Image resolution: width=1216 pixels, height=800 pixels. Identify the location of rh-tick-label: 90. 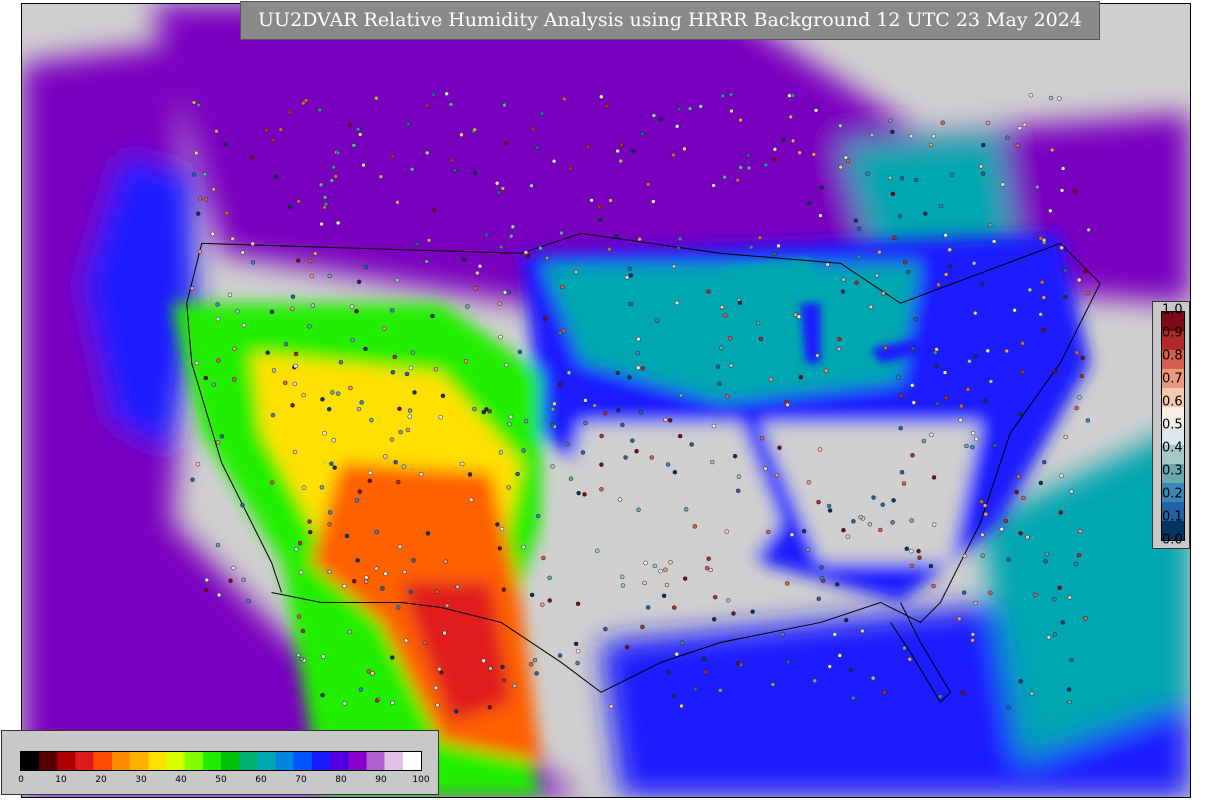
(381, 780).